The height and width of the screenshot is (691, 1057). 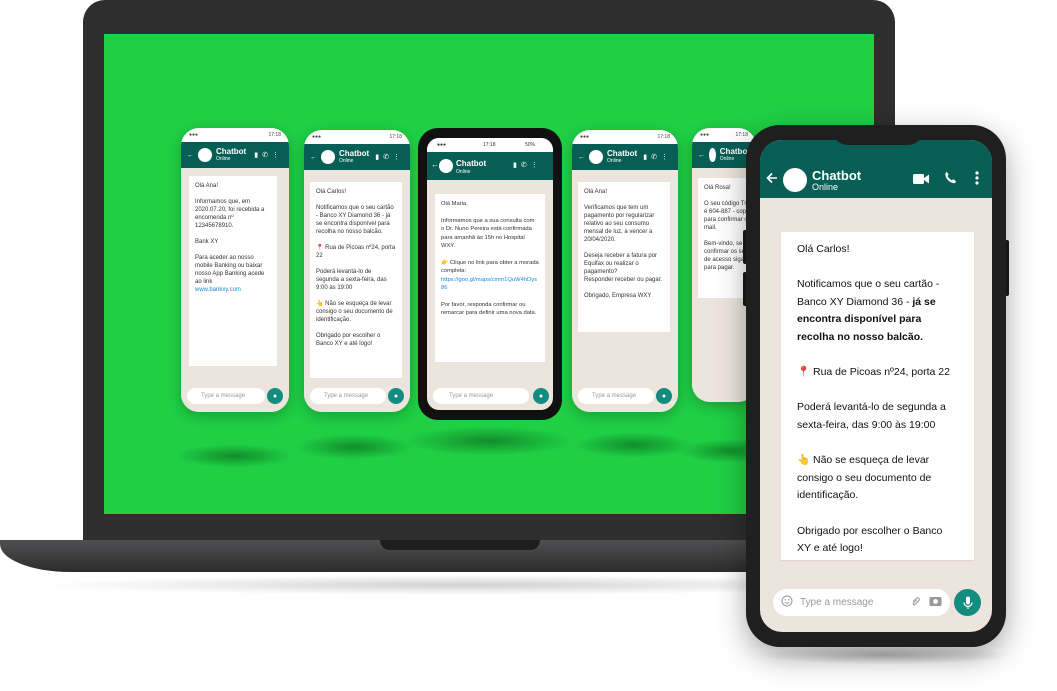 What do you see at coordinates (878, 135) in the screenshot?
I see `big-phone-notch` at bounding box center [878, 135].